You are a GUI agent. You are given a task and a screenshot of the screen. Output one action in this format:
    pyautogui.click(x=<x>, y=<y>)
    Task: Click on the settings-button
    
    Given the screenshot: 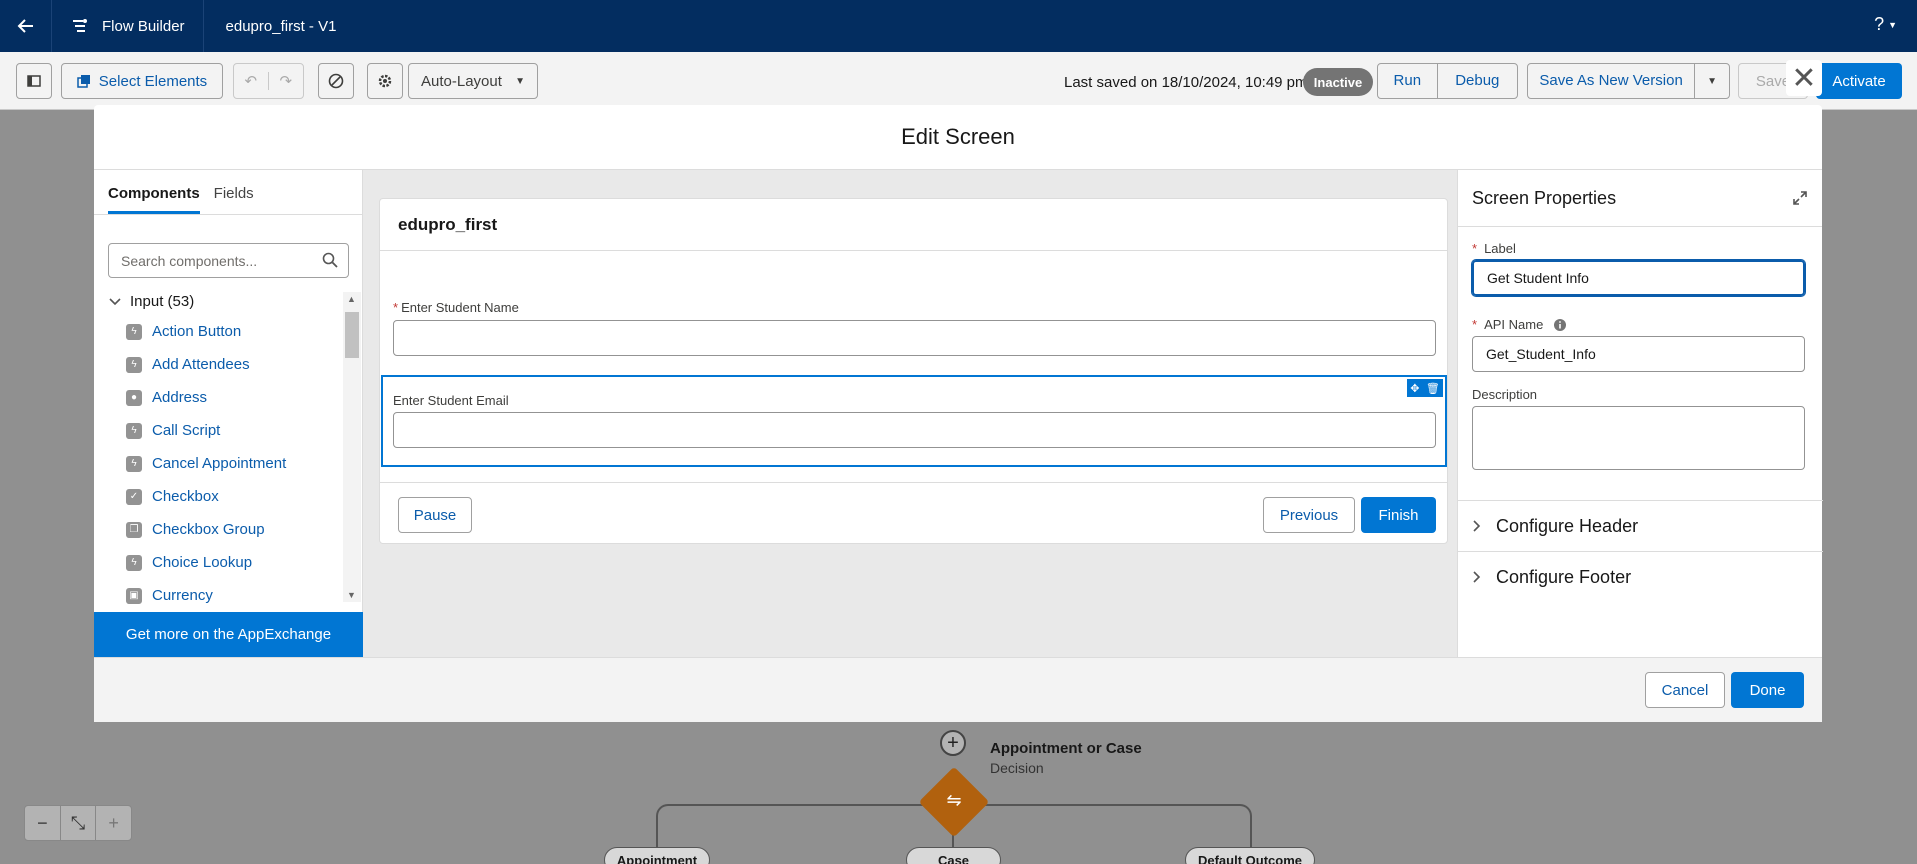 What is the action you would take?
    pyautogui.click(x=385, y=81)
    